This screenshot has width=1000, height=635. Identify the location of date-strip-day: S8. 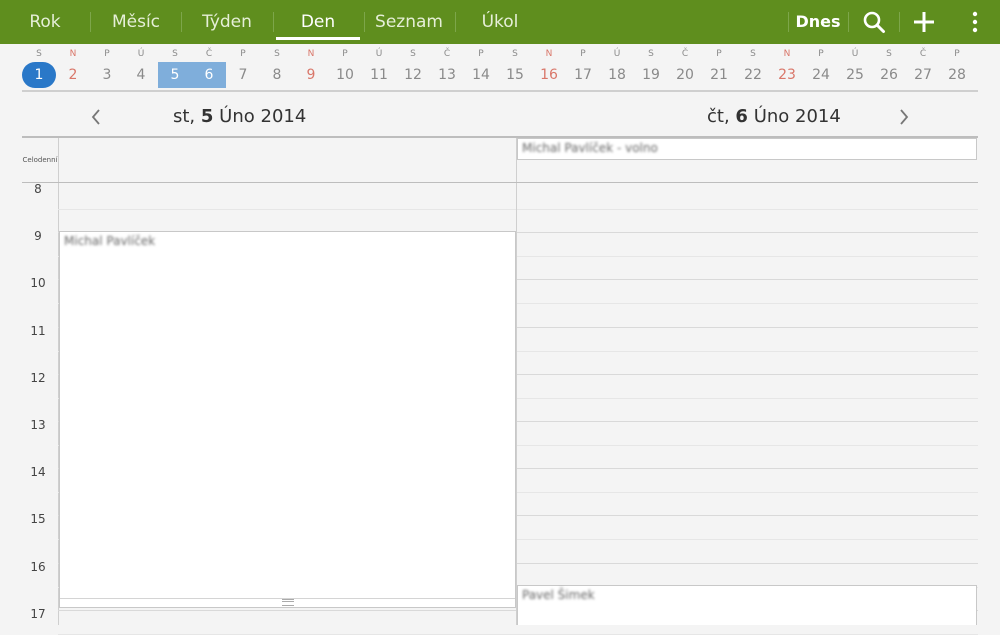
(277, 69).